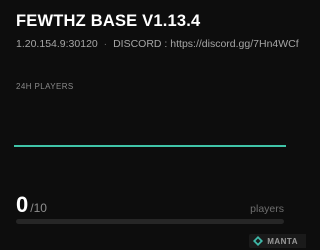 The image size is (320, 250). Describe the element at coordinates (57, 44) in the screenshot. I see `server-address: 1.20.154.9:30120` at that location.